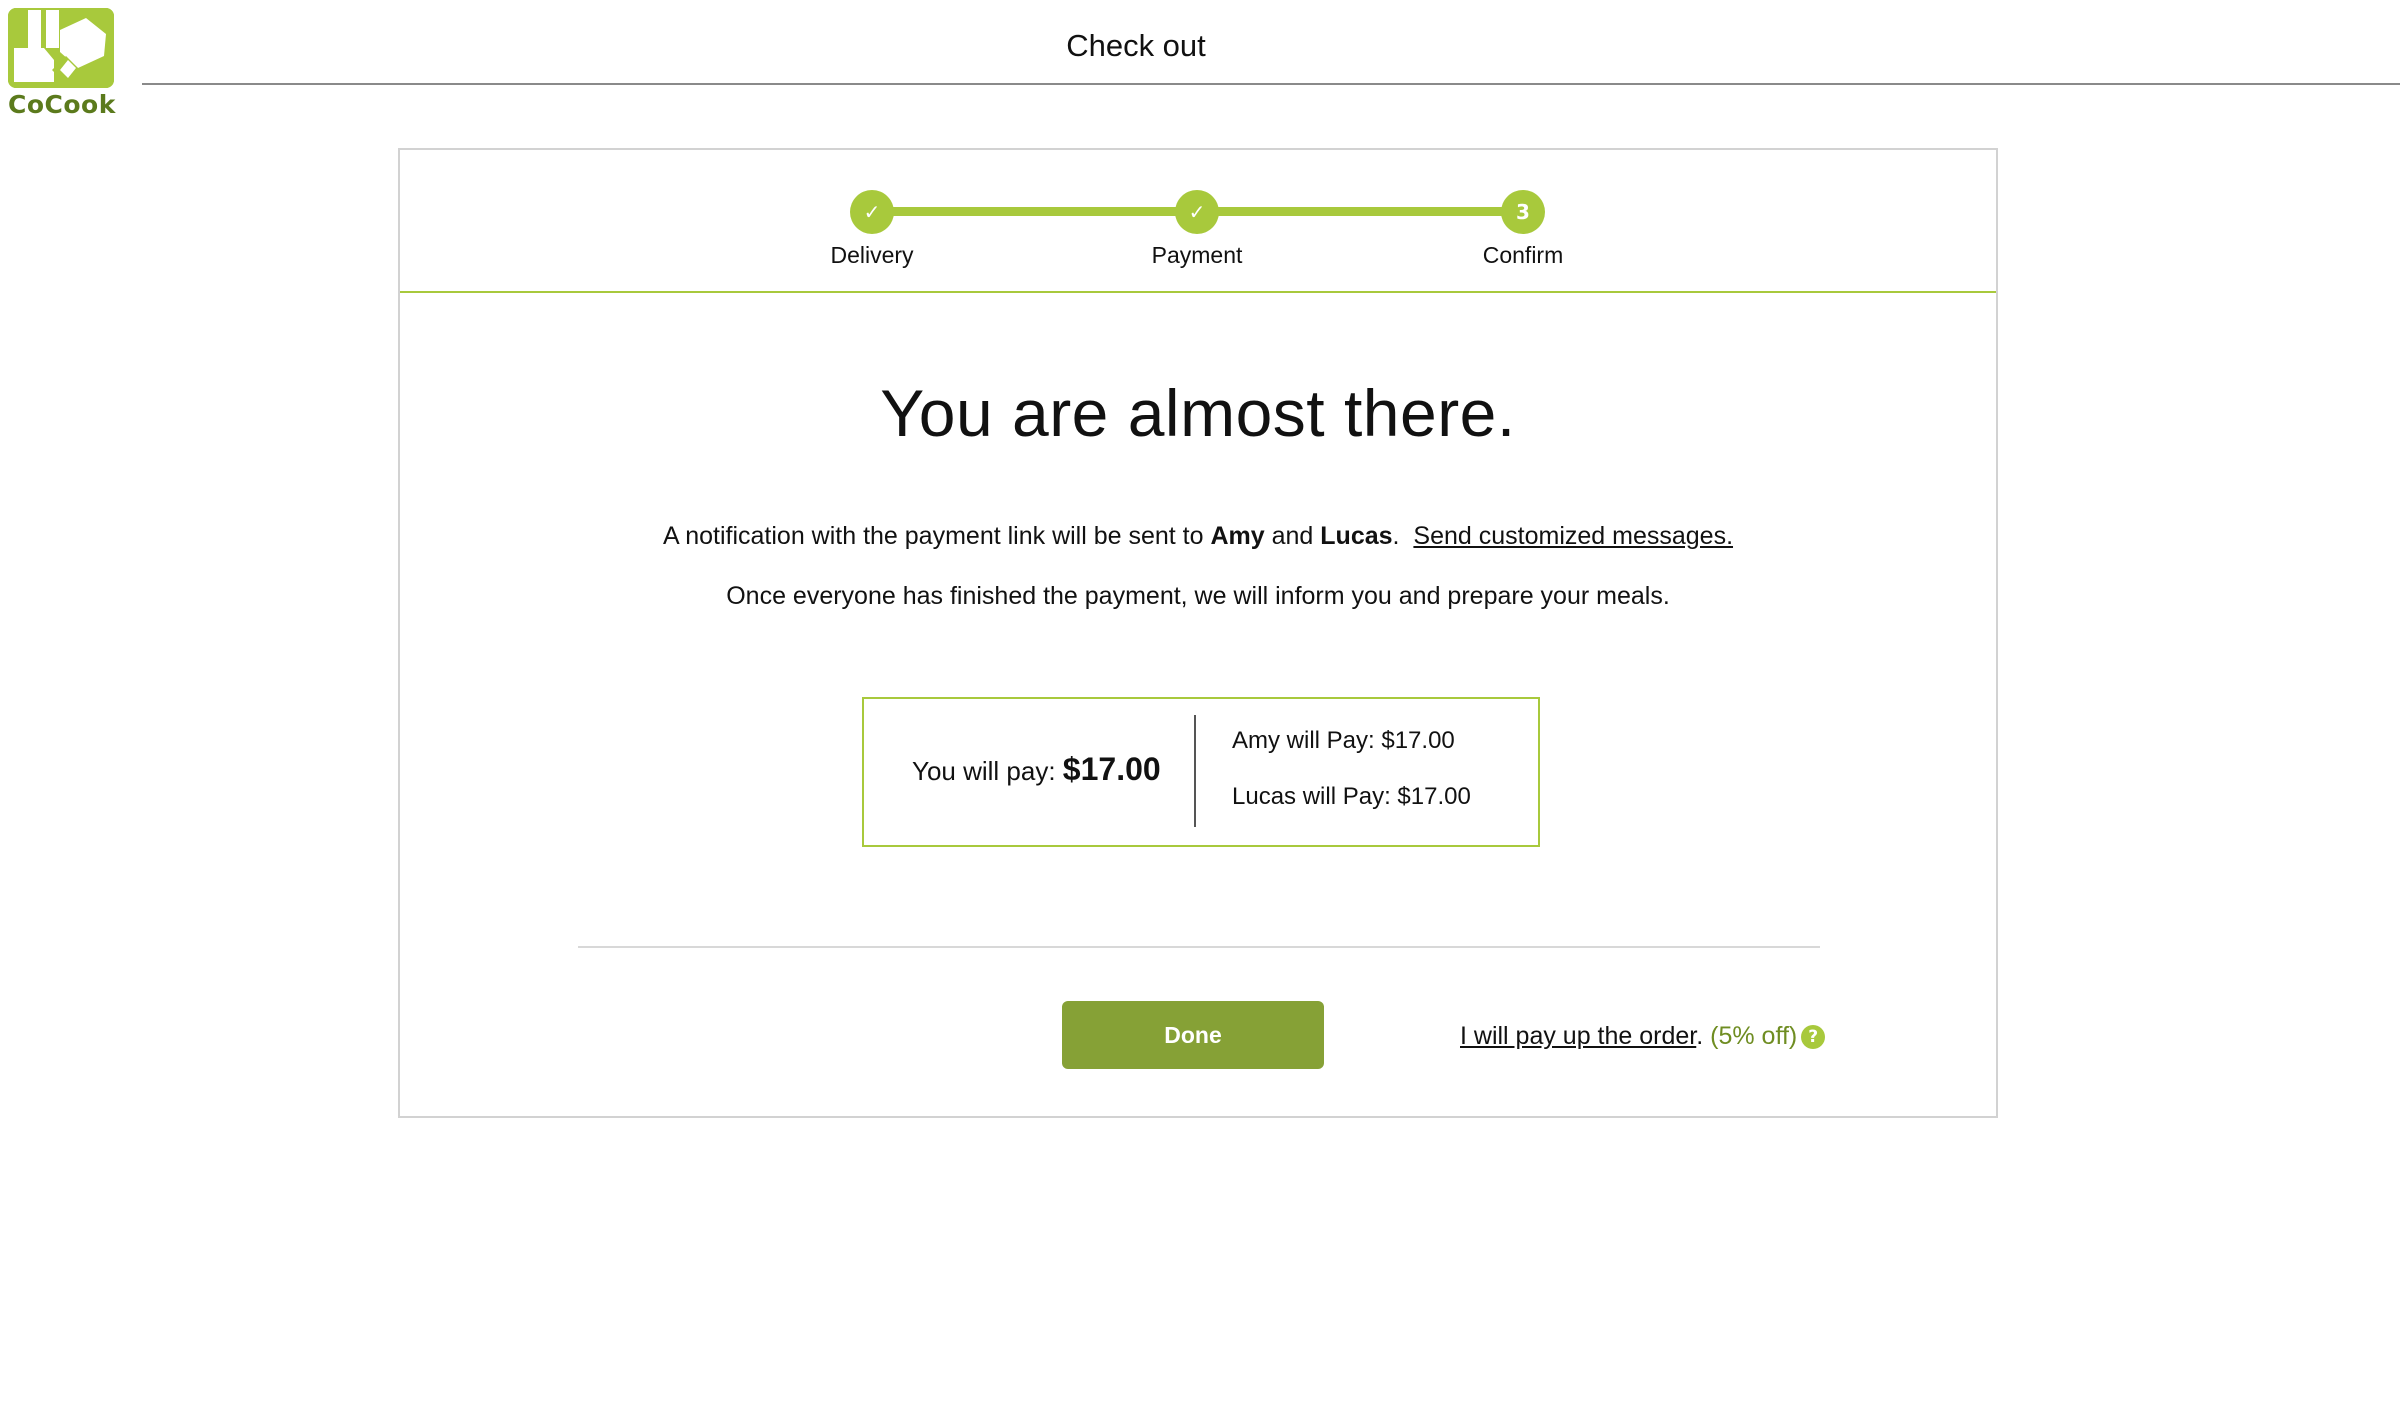 This screenshot has width=2400, height=1401. Describe the element at coordinates (1198, 413) in the screenshot. I see `page-headline: You are almost there.` at that location.